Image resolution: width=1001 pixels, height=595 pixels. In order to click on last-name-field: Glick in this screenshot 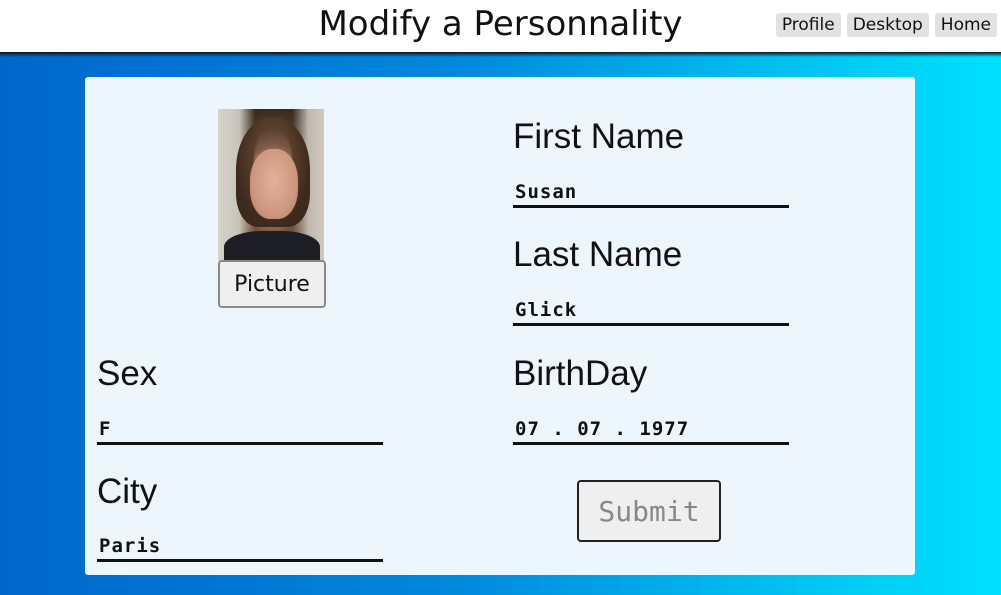, I will do `click(651, 311)`.